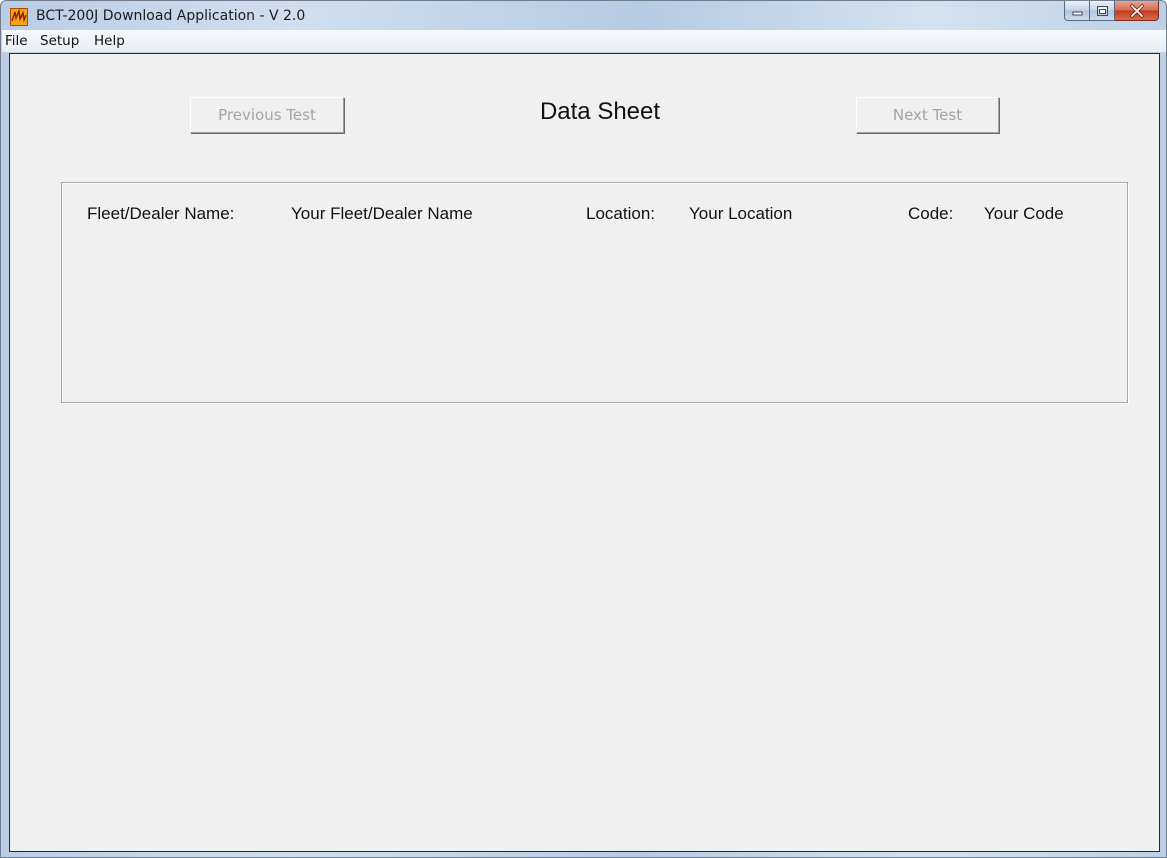 Image resolution: width=1167 pixels, height=858 pixels. What do you see at coordinates (1137, 11) in the screenshot?
I see `close-button` at bounding box center [1137, 11].